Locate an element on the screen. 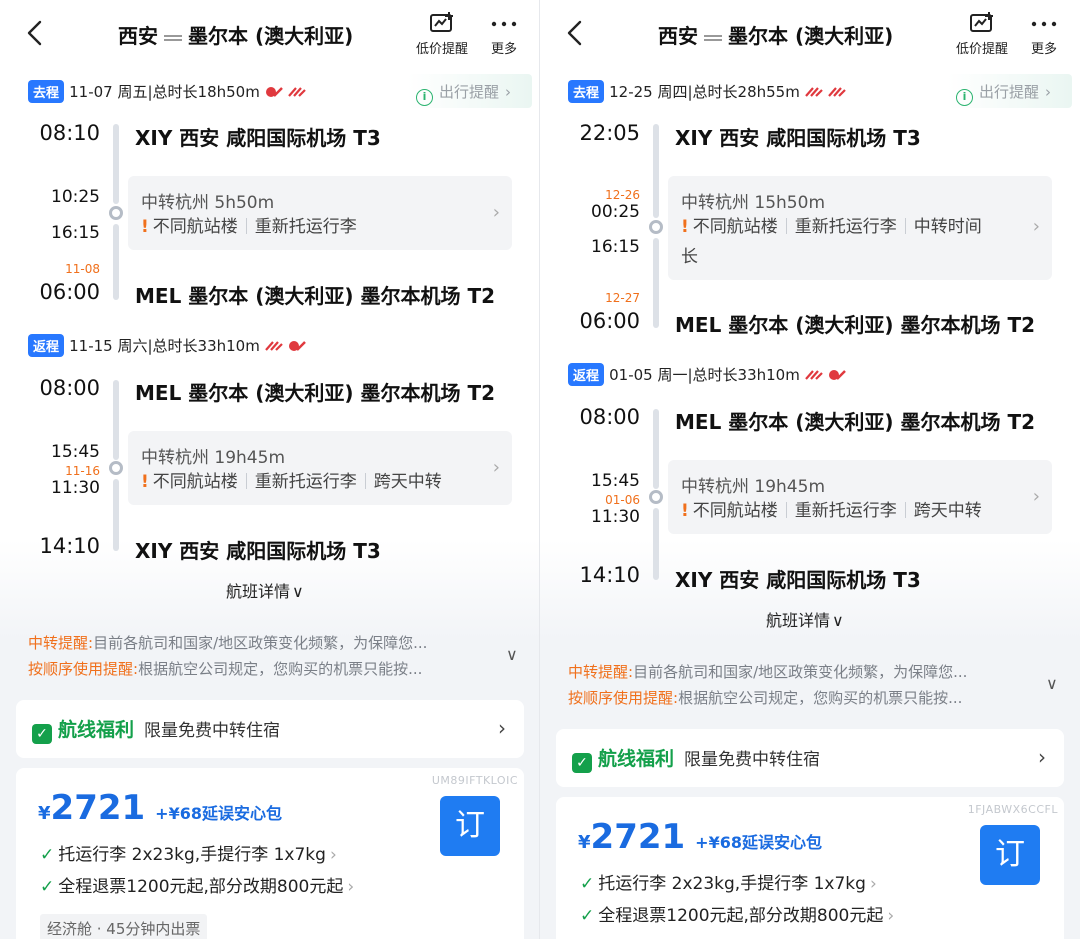  outbound-summary: 去程 12-25 周四|总时长28h55m is located at coordinates (707, 91).